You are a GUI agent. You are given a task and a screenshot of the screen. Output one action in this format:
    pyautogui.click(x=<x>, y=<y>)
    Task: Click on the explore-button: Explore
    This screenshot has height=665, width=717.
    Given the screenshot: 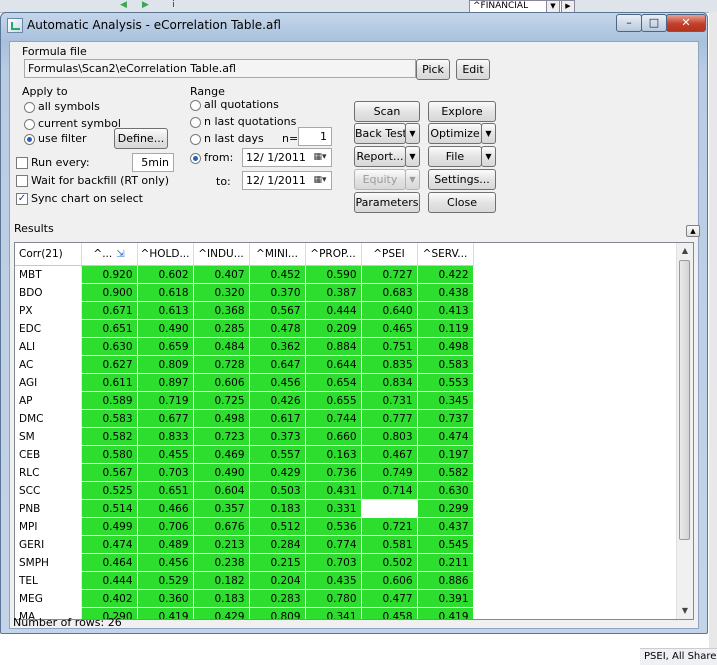 What is the action you would take?
    pyautogui.click(x=462, y=111)
    